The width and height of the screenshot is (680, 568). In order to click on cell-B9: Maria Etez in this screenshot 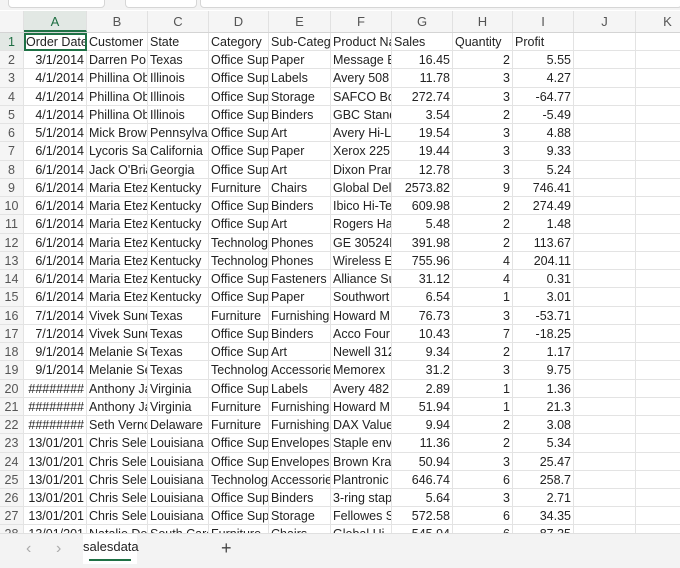, I will do `click(117, 188)`.